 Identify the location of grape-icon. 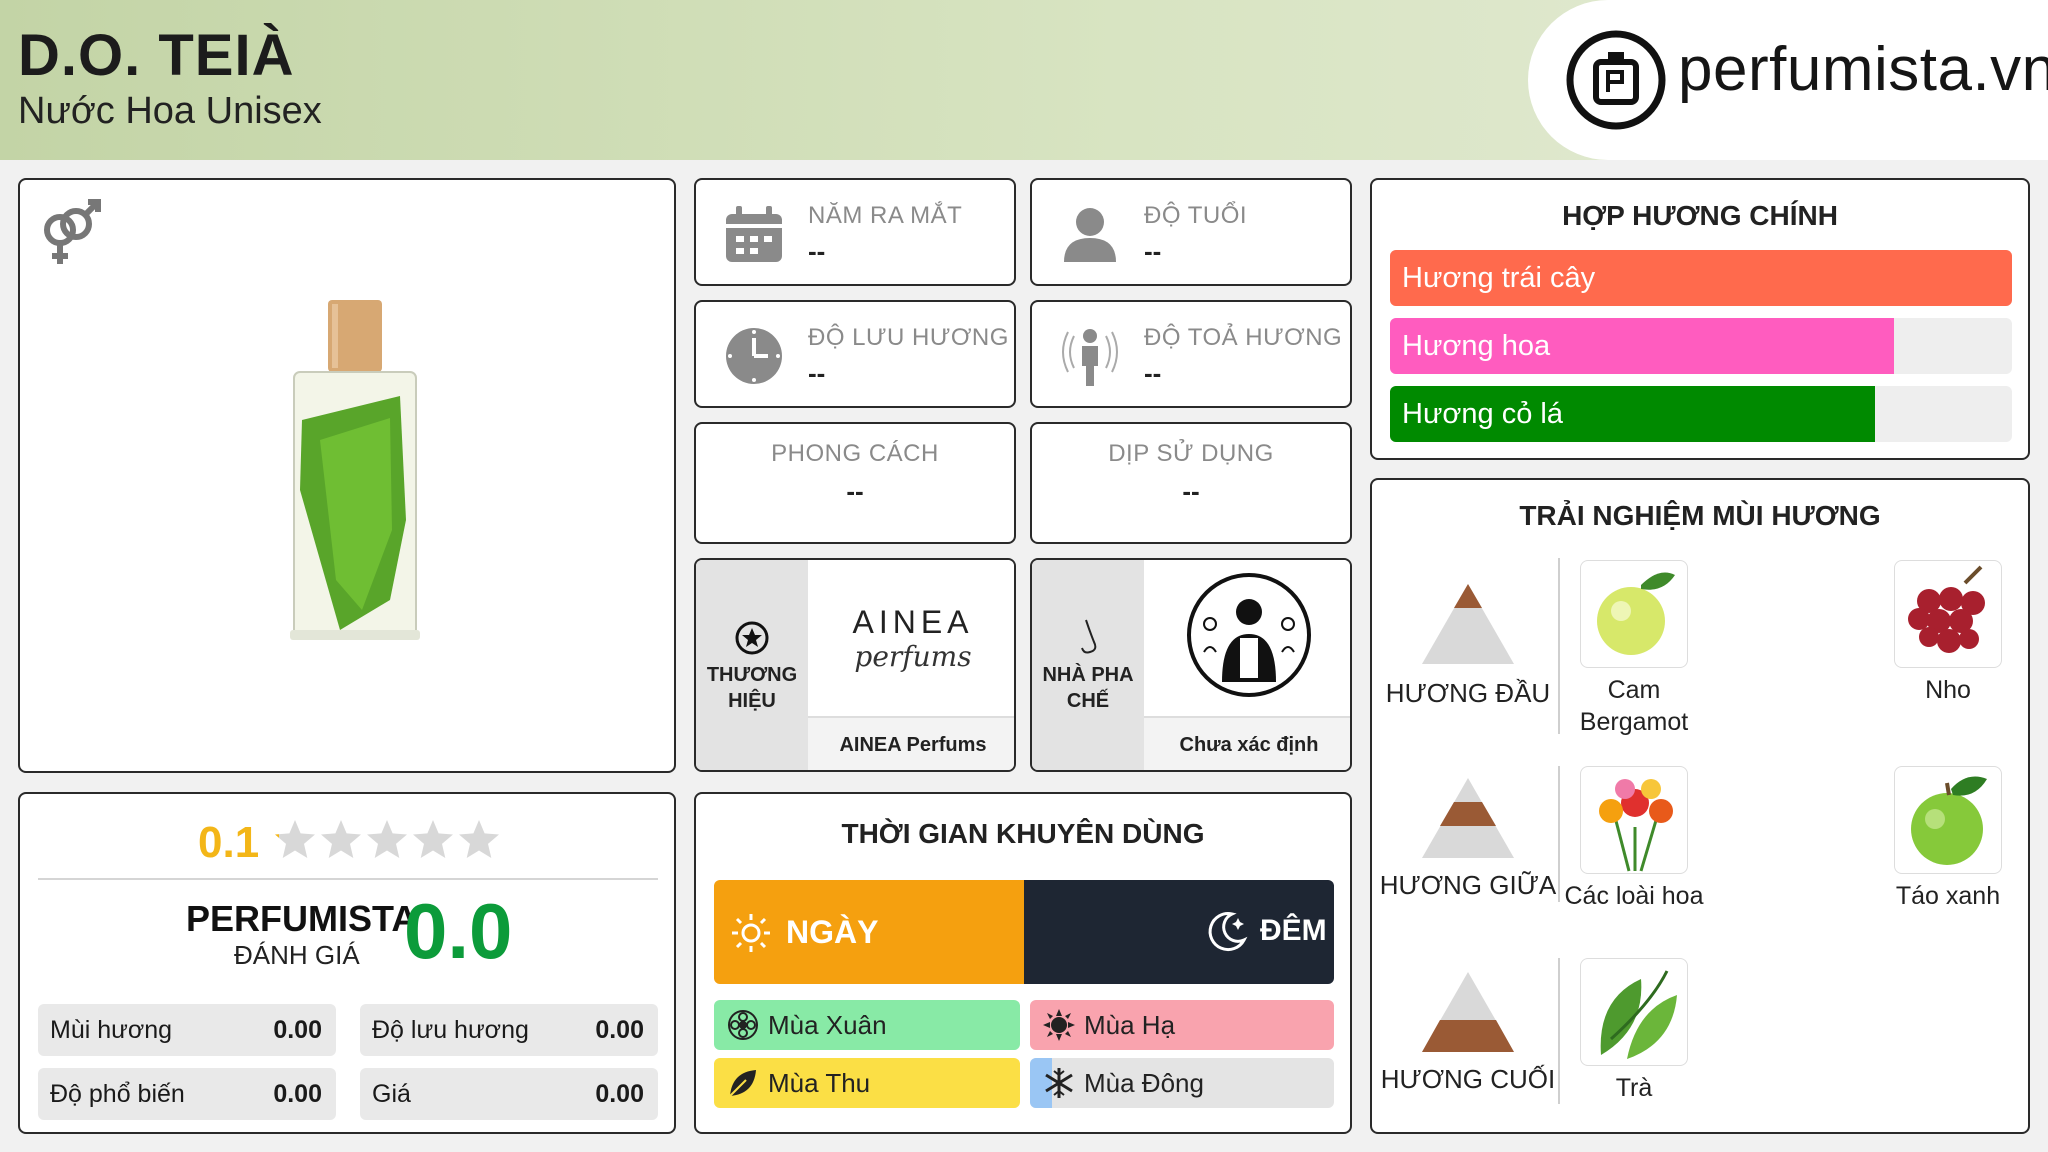
(1946, 609).